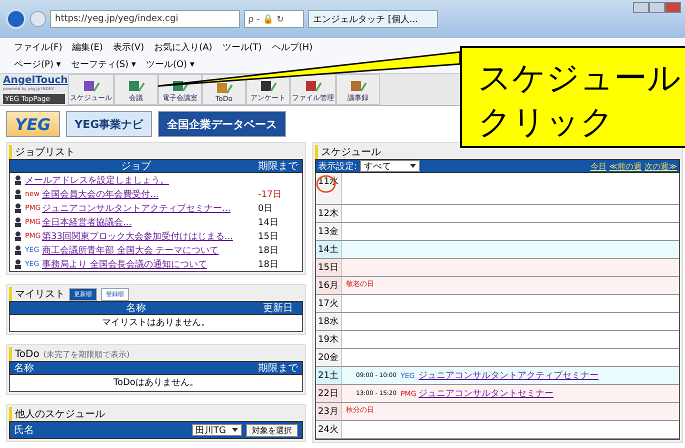  What do you see at coordinates (329, 249) in the screenshot?
I see `day-label: 14土` at bounding box center [329, 249].